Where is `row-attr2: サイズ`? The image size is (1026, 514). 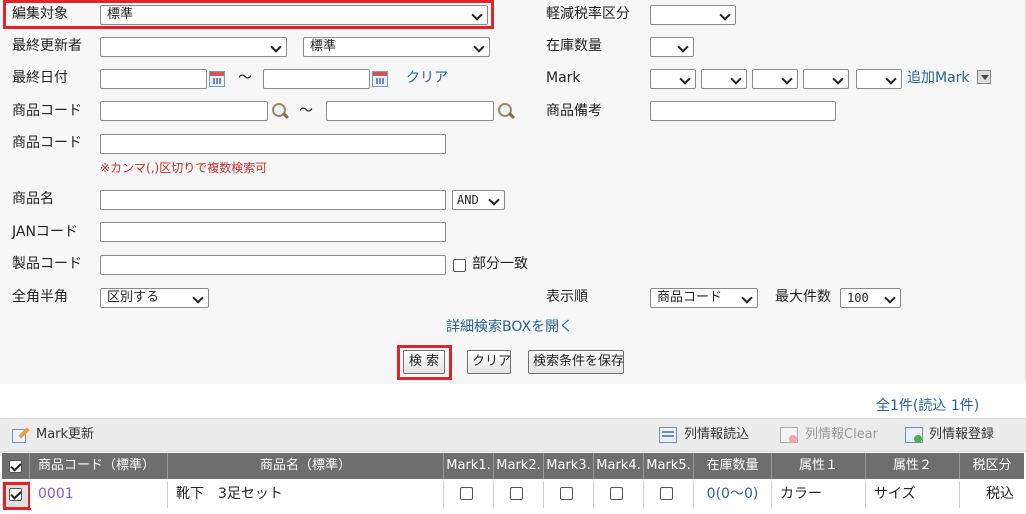 row-attr2: サイズ is located at coordinates (913, 494).